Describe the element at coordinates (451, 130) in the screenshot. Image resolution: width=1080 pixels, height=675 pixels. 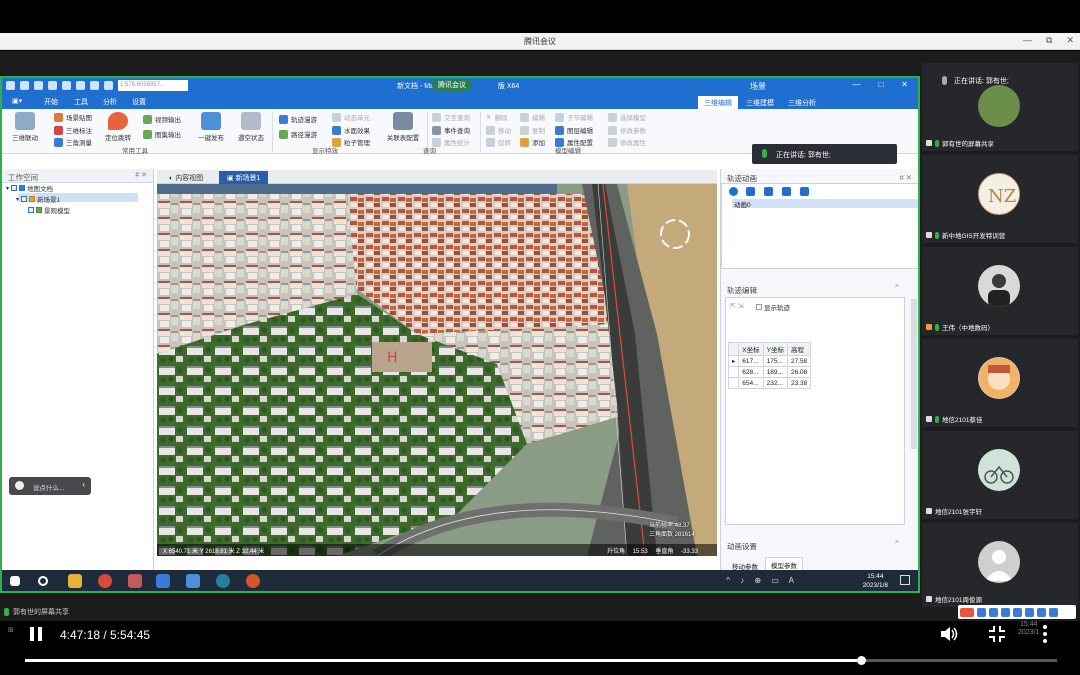
I see `event-query-button: 事件查询` at that location.